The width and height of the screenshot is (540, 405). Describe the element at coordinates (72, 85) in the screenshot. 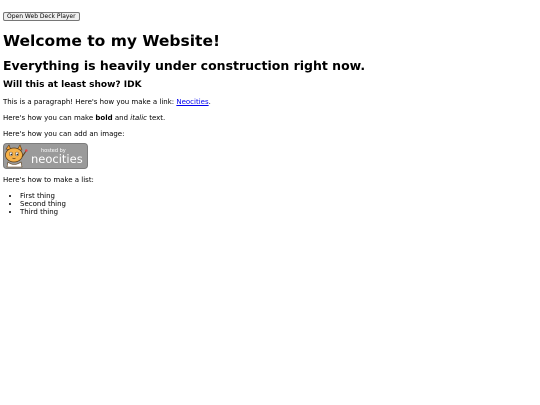

I see `page-subheading: Will this at least show? IDK` at that location.